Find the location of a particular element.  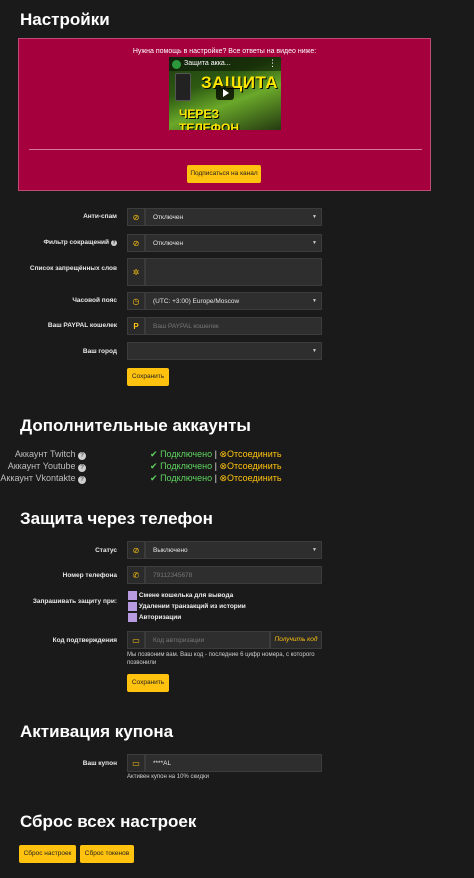

fire-icon: ✲ is located at coordinates (136, 272).